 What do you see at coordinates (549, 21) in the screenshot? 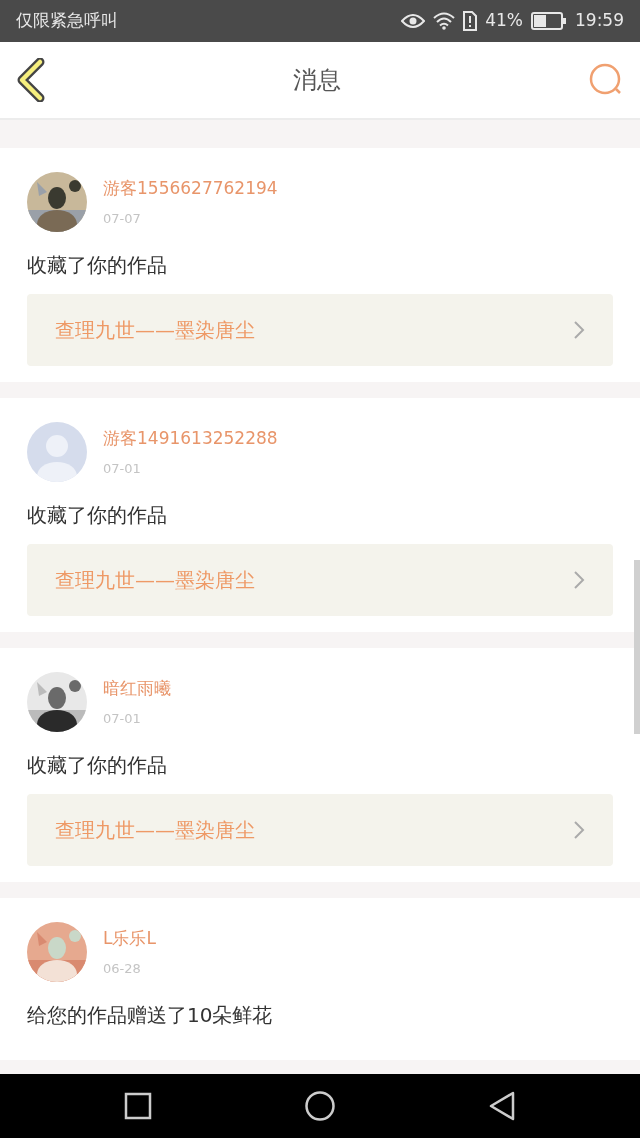
I see `battery-icon` at bounding box center [549, 21].